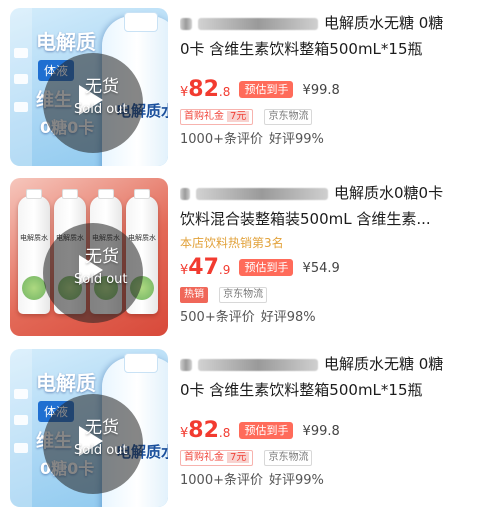  I want to click on original-price: ¥54.9, so click(321, 268).